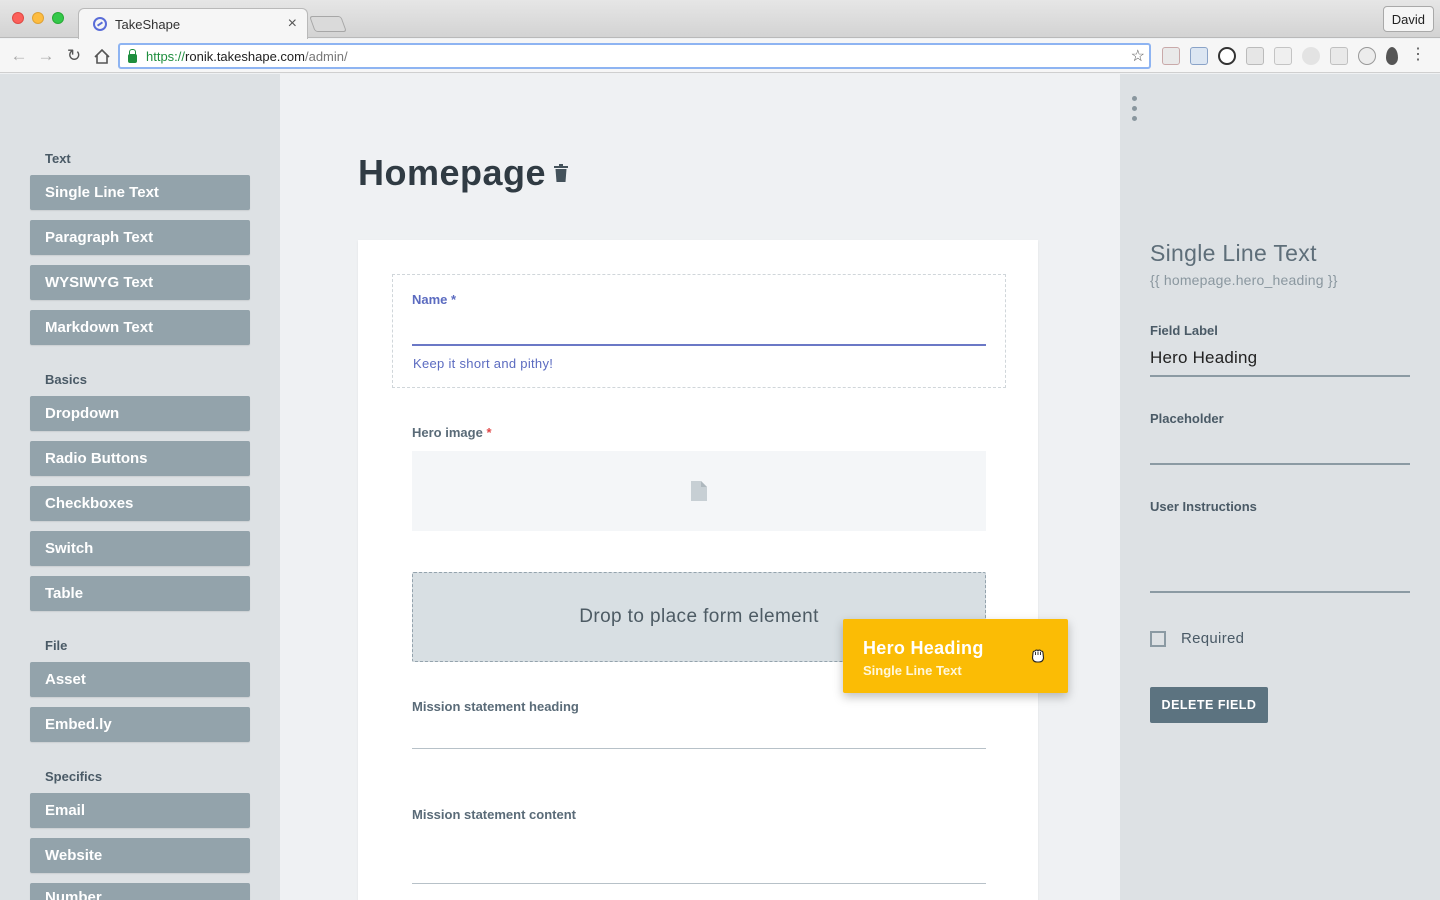  Describe the element at coordinates (1233, 253) in the screenshot. I see `inspector-title: Single Line Text` at that location.